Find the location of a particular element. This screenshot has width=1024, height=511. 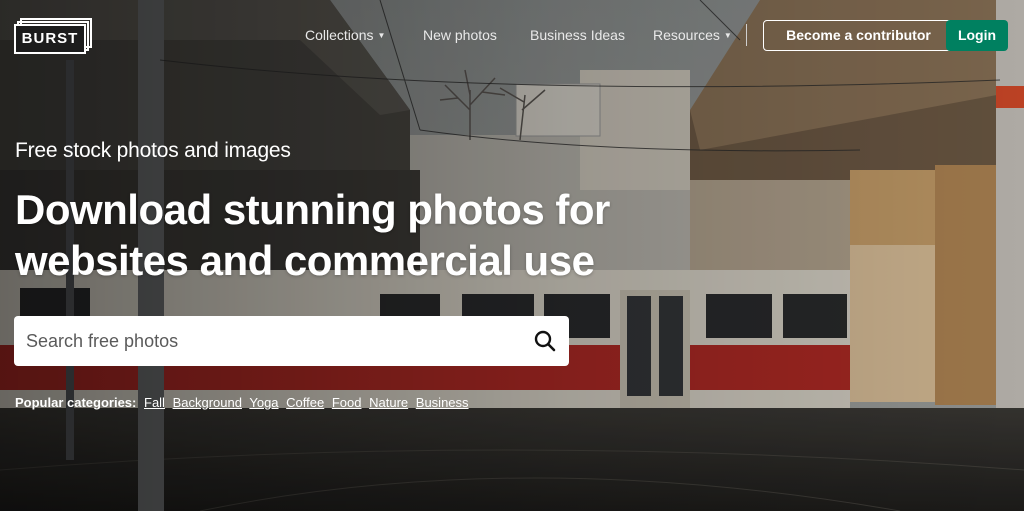

popular-categories-label: Popular categories: is located at coordinates (76, 402).